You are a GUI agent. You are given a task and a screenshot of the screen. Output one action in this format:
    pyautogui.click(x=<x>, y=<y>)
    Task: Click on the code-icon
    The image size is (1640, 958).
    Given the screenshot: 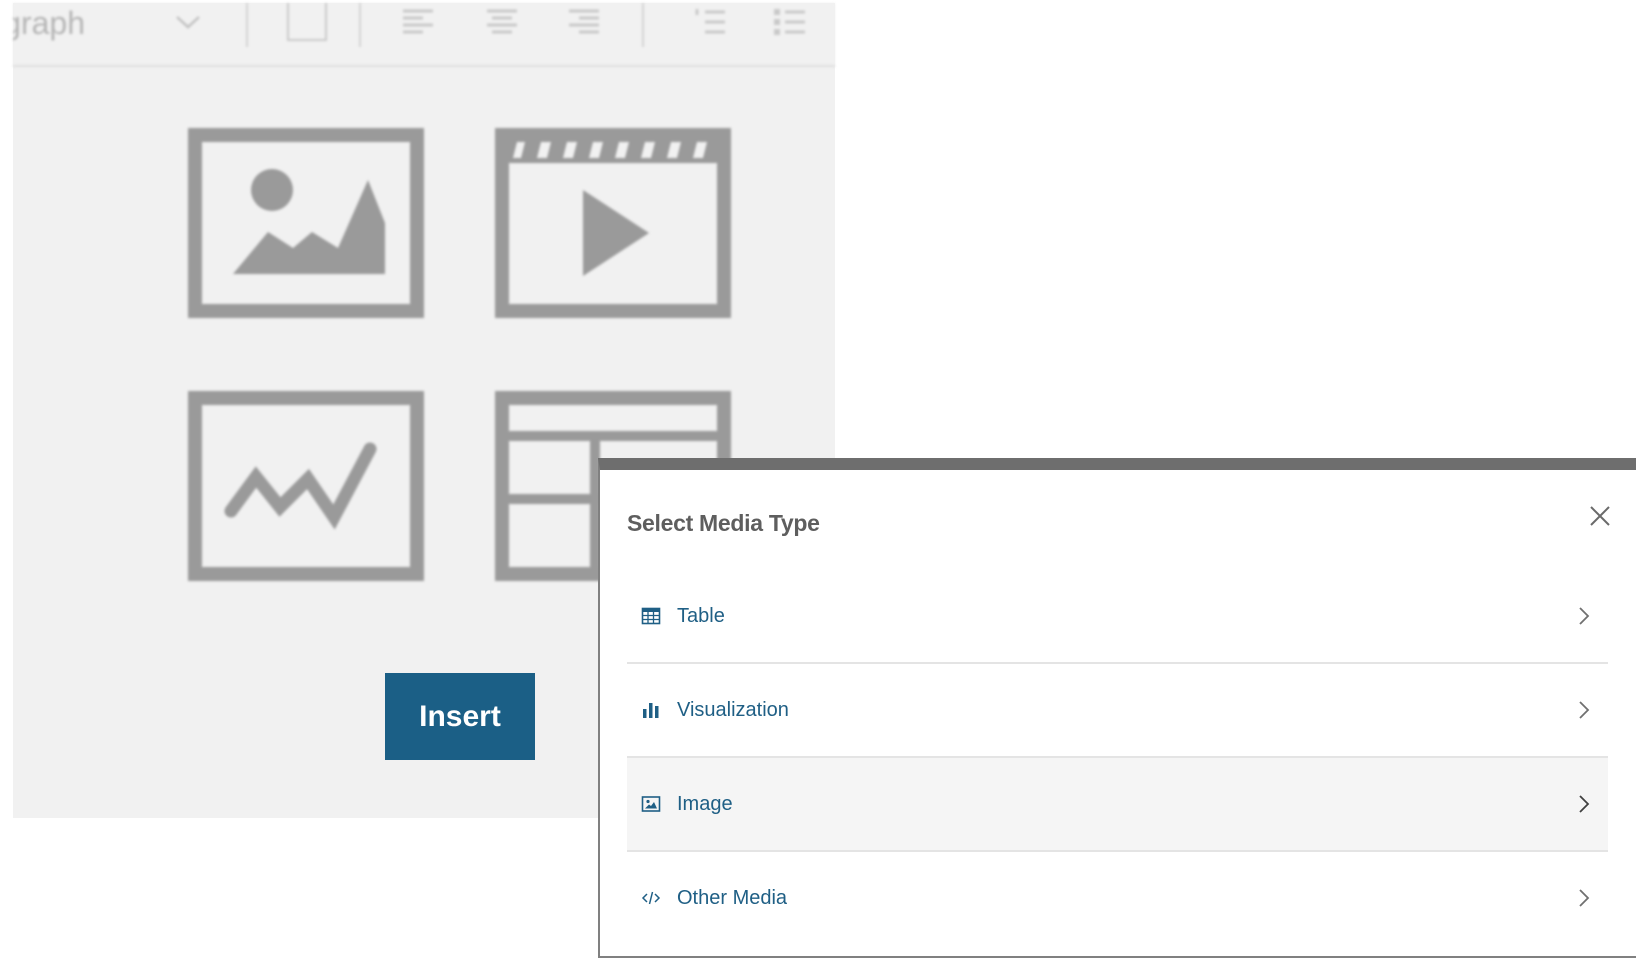 What is the action you would take?
    pyautogui.click(x=651, y=898)
    